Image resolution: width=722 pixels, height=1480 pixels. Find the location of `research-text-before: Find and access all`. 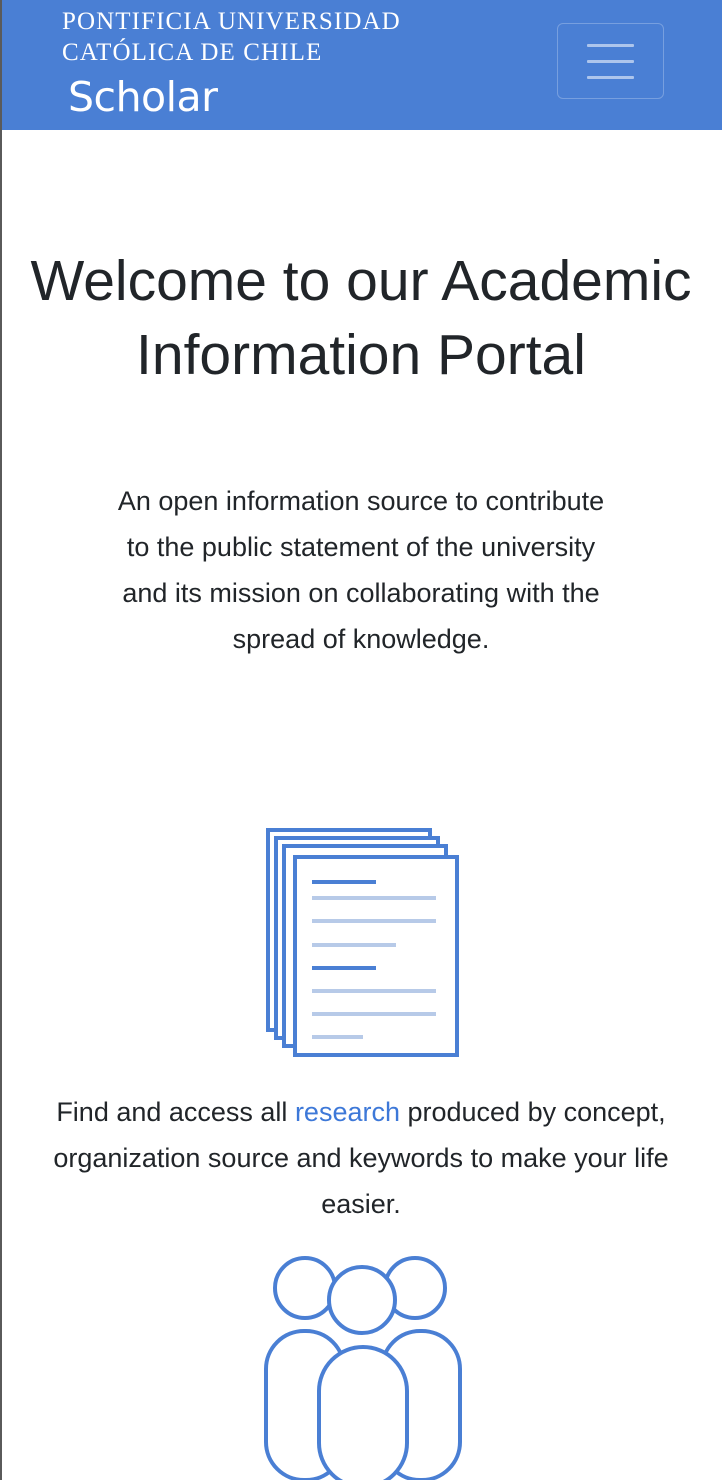

research-text-before: Find and access all is located at coordinates (175, 1112).